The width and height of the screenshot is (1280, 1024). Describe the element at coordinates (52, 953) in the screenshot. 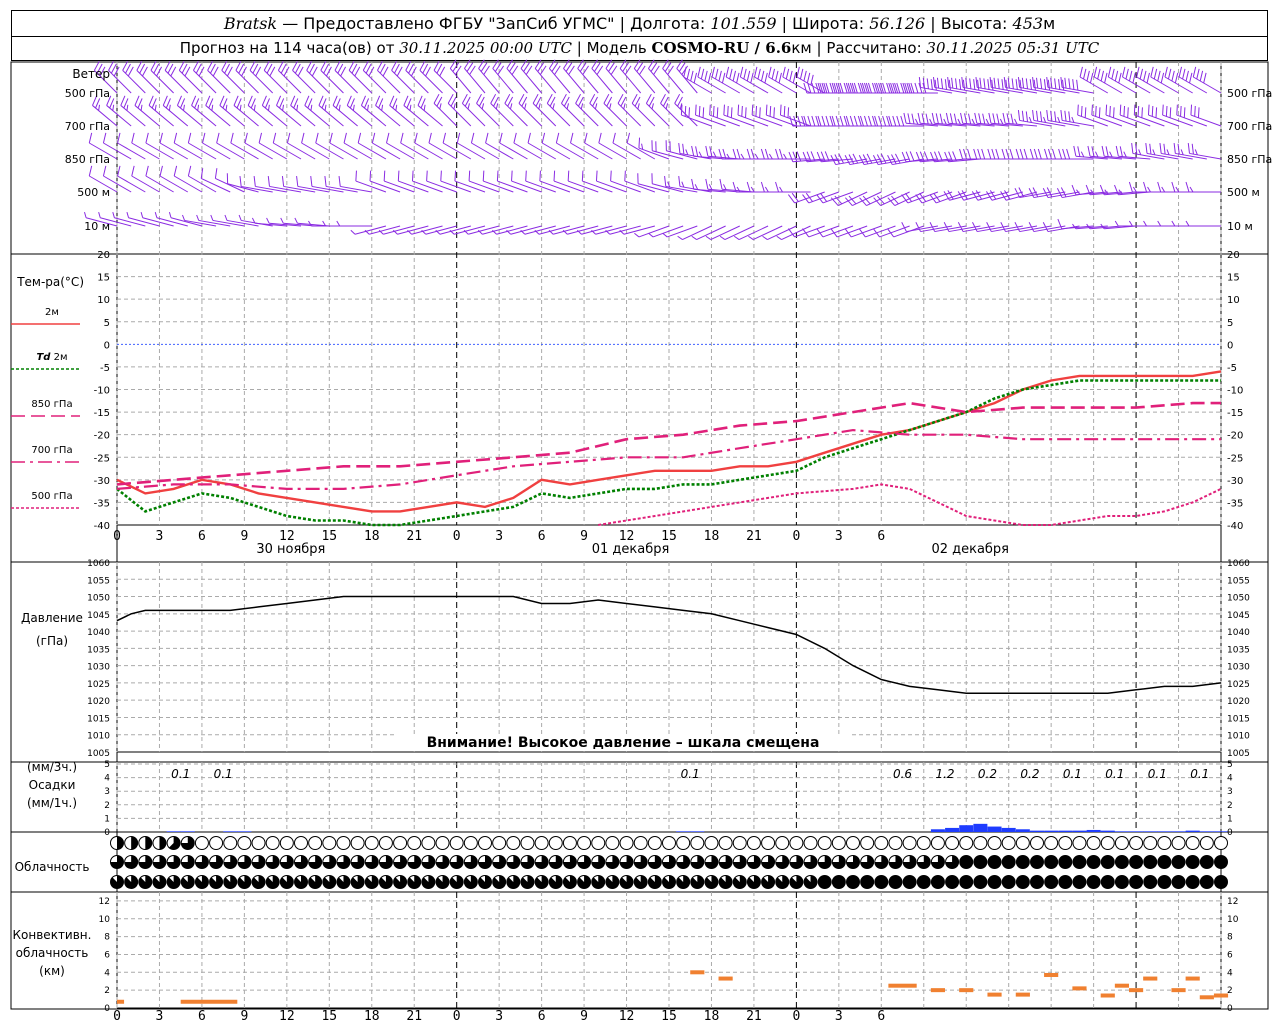

I see `convective-title-line: облачность` at that location.